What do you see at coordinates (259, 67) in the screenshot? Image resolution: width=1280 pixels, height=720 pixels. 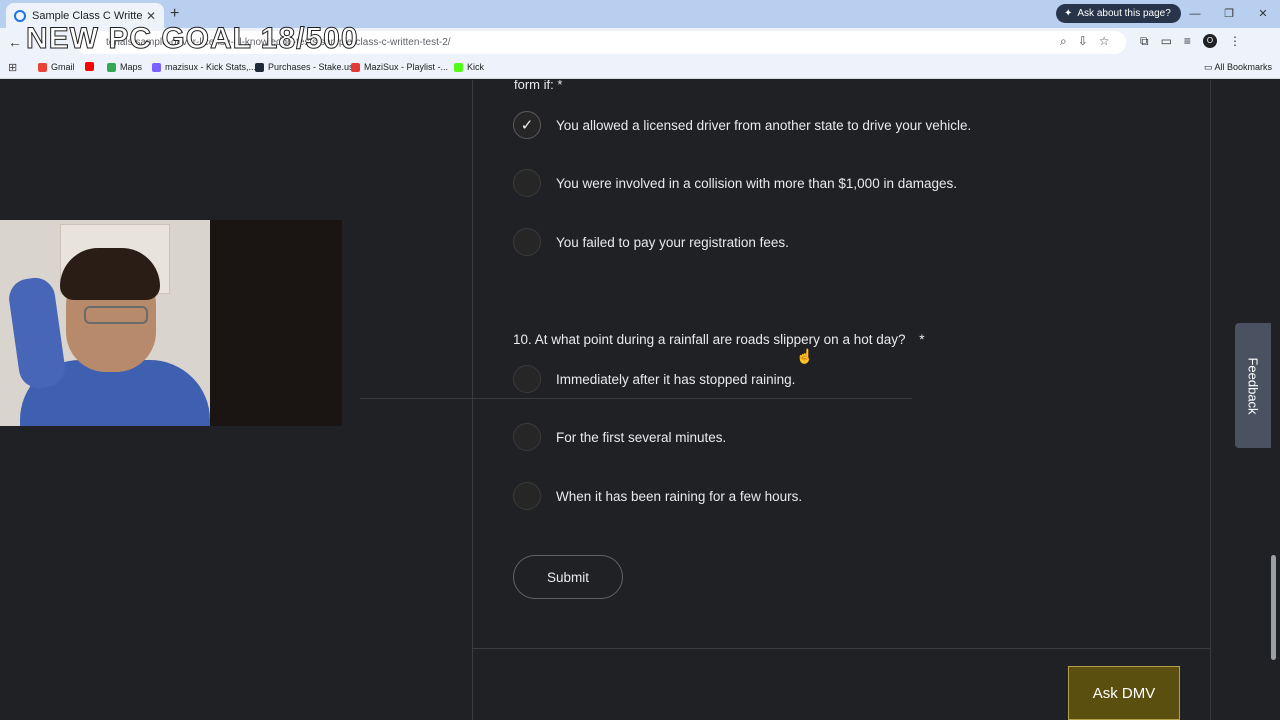 I see `stake-icon` at bounding box center [259, 67].